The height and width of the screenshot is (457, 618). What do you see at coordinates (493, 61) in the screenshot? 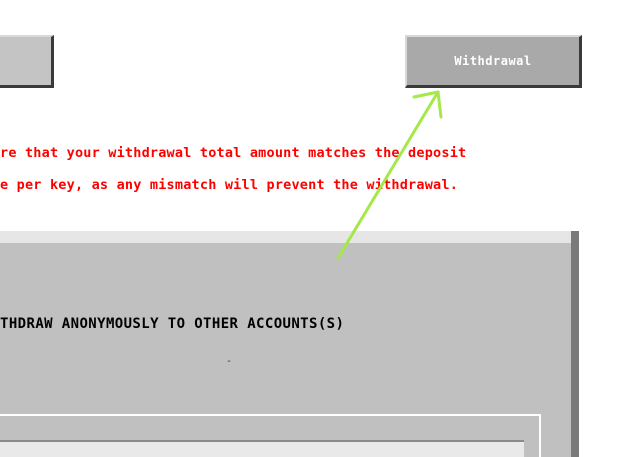
I see `withdrawal-button: Withdrawal` at bounding box center [493, 61].